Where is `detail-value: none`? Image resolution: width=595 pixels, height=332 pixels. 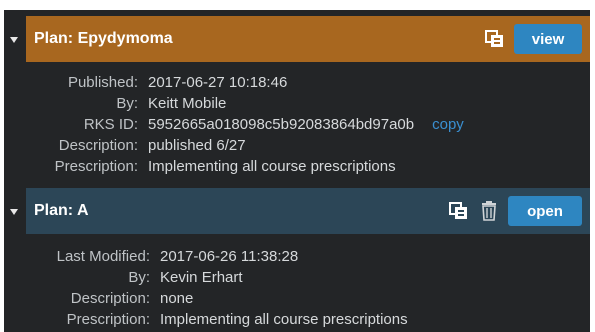
detail-value: none is located at coordinates (177, 298).